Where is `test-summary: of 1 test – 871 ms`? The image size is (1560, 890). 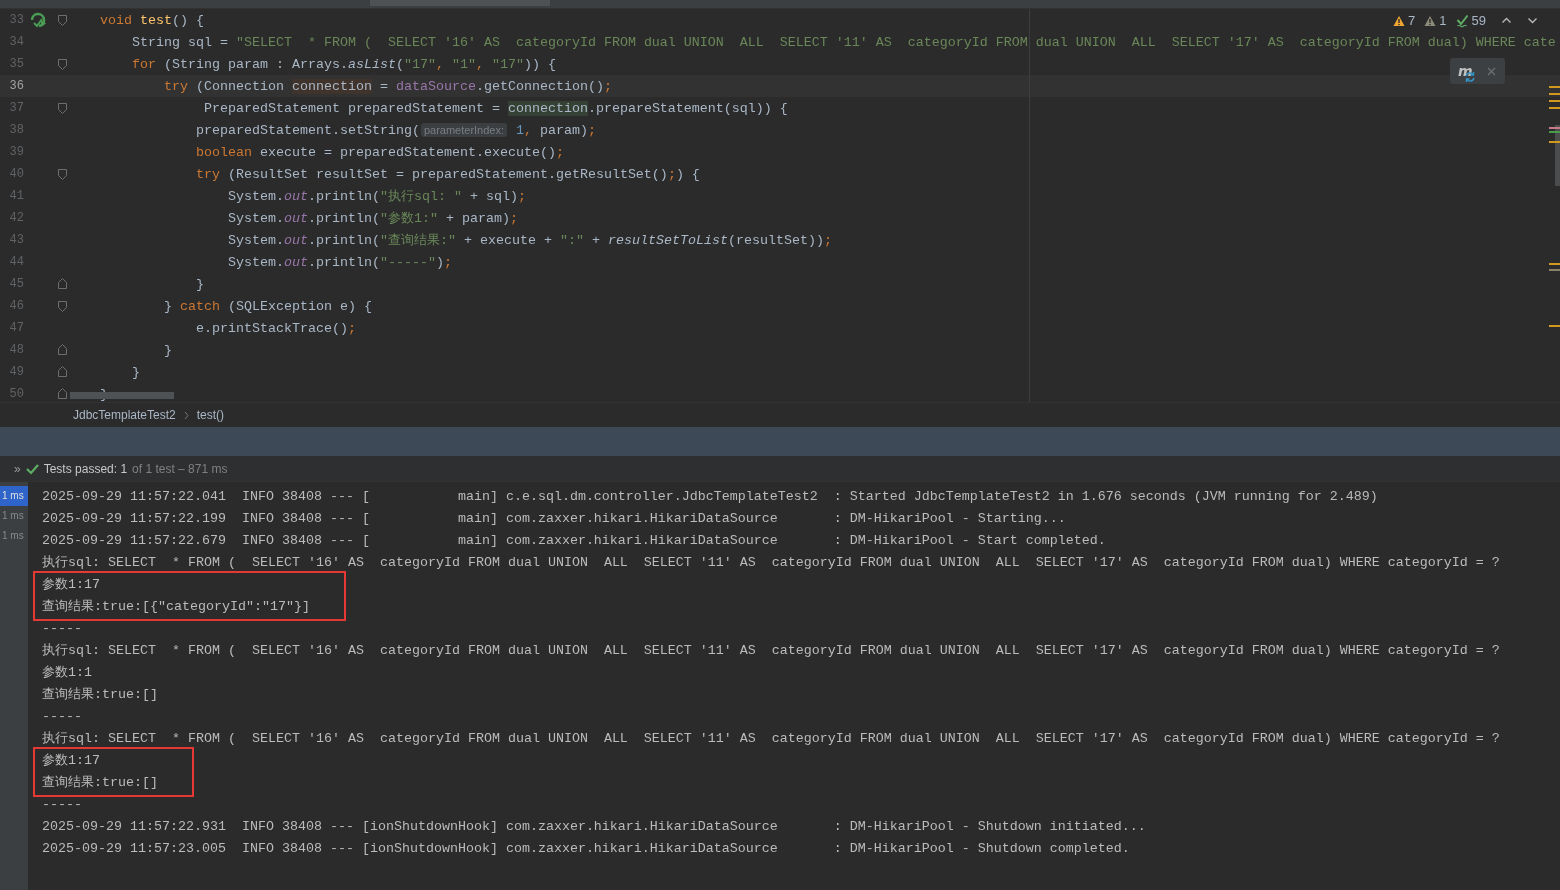 test-summary: of 1 test – 871 ms is located at coordinates (180, 468).